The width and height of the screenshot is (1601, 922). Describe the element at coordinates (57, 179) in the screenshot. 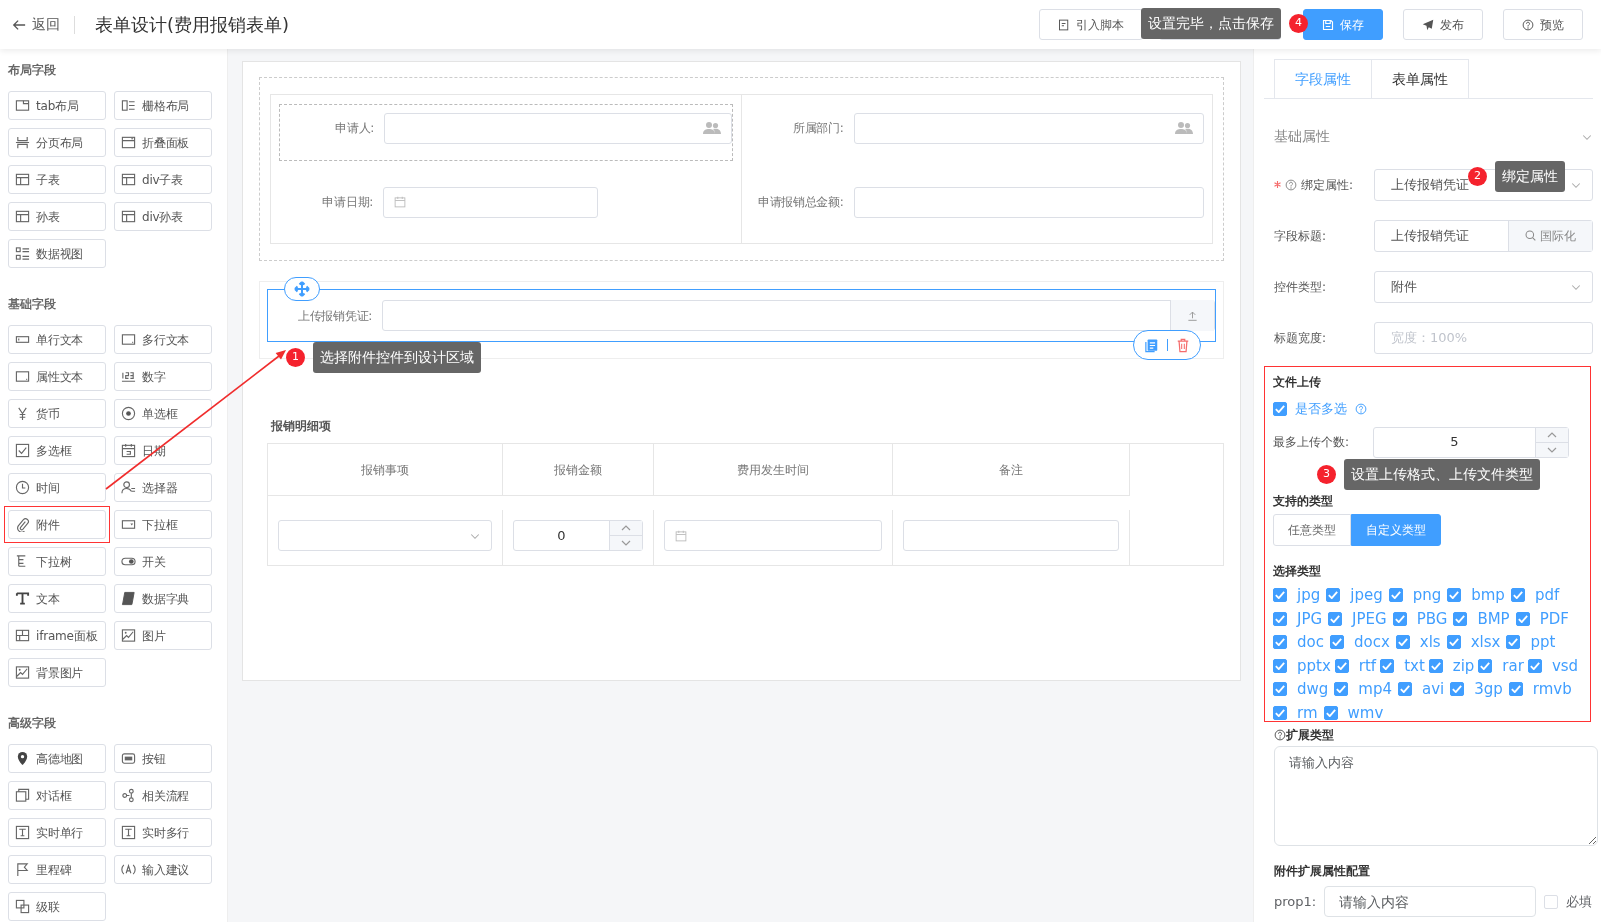

I see `palette-item: 子表` at that location.